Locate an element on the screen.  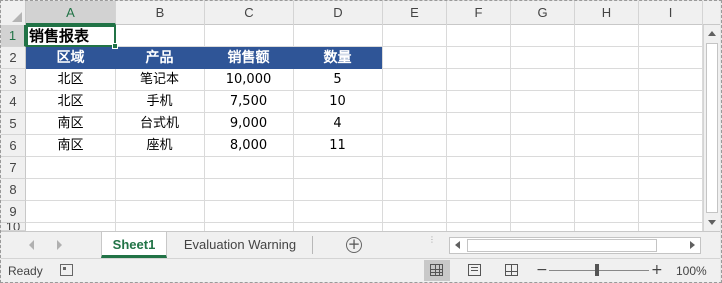
column-header-d: D is located at coordinates (338, 13).